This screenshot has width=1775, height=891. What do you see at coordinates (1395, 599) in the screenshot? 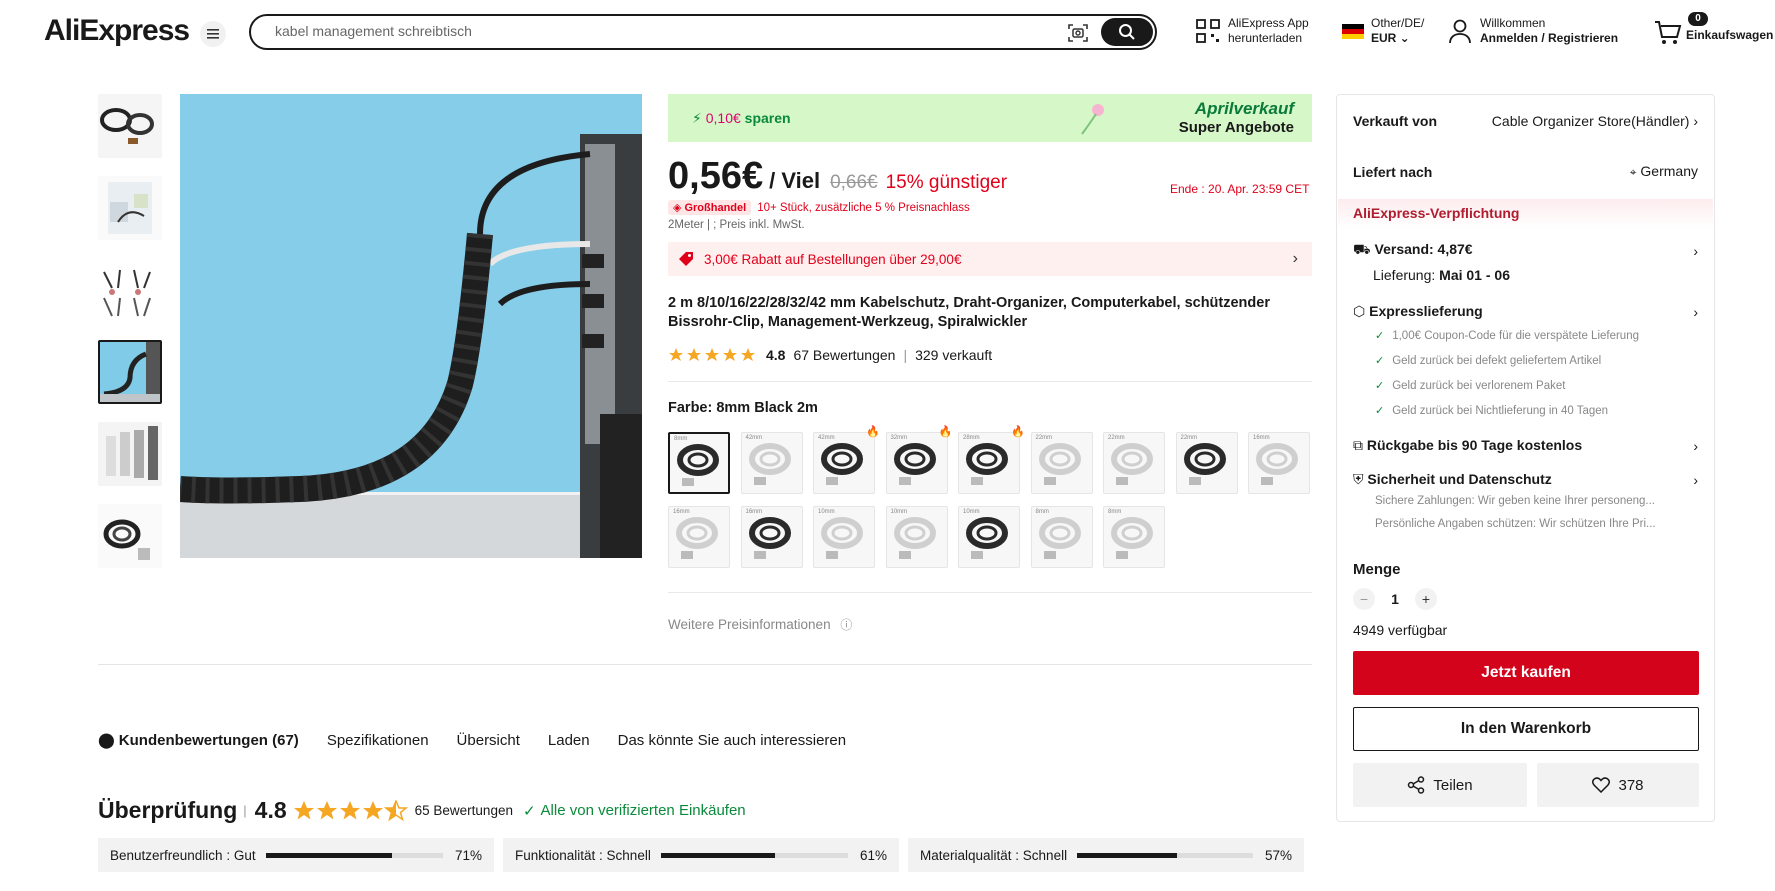
I see `quantity-value: 1` at bounding box center [1395, 599].